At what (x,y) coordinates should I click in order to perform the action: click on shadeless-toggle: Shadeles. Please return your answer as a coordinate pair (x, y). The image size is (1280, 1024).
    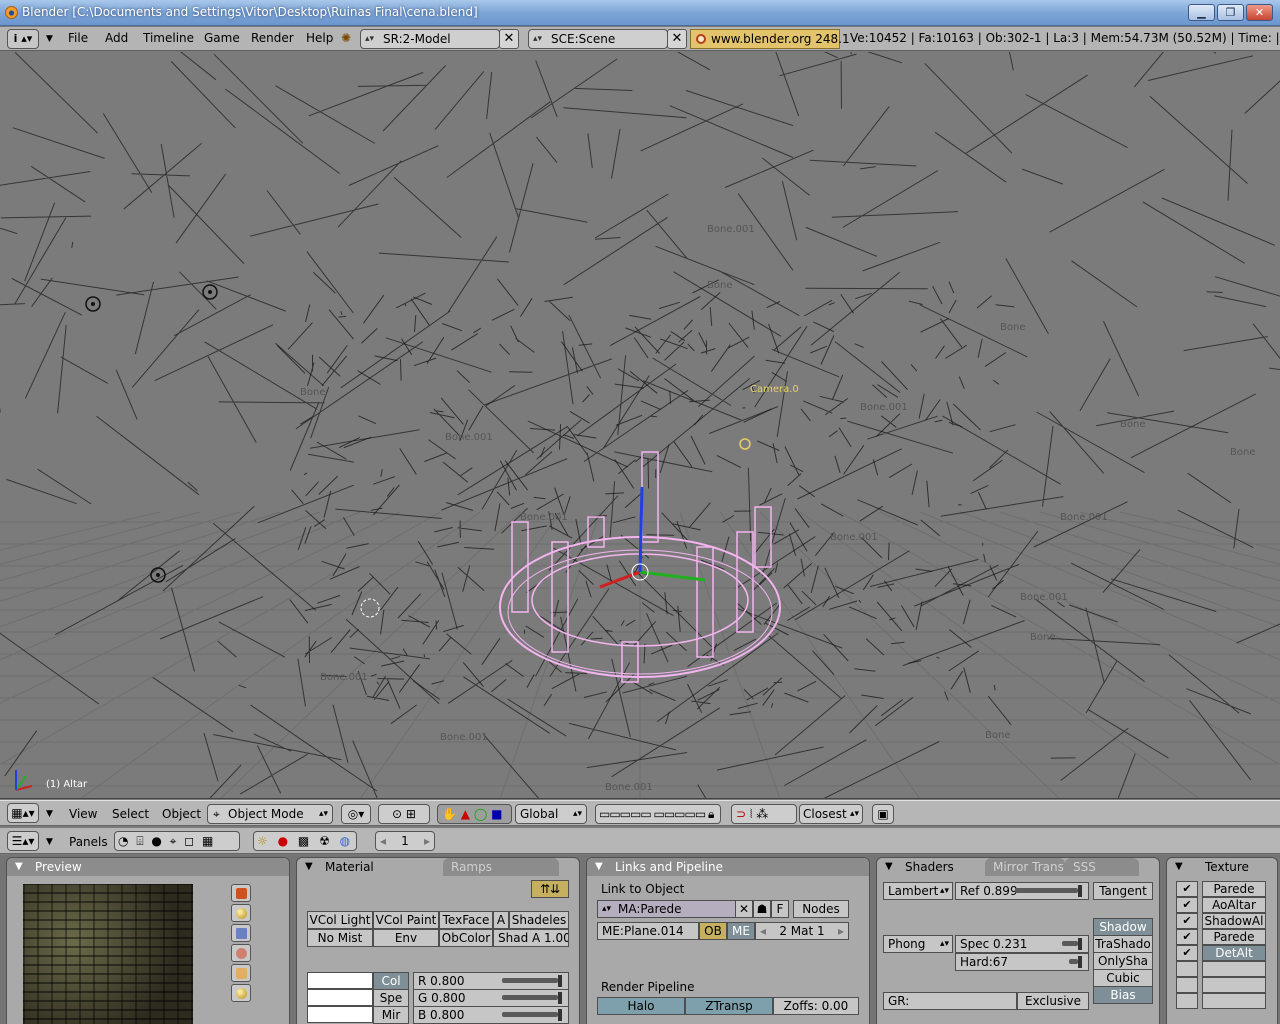
    Looking at the image, I should click on (539, 920).